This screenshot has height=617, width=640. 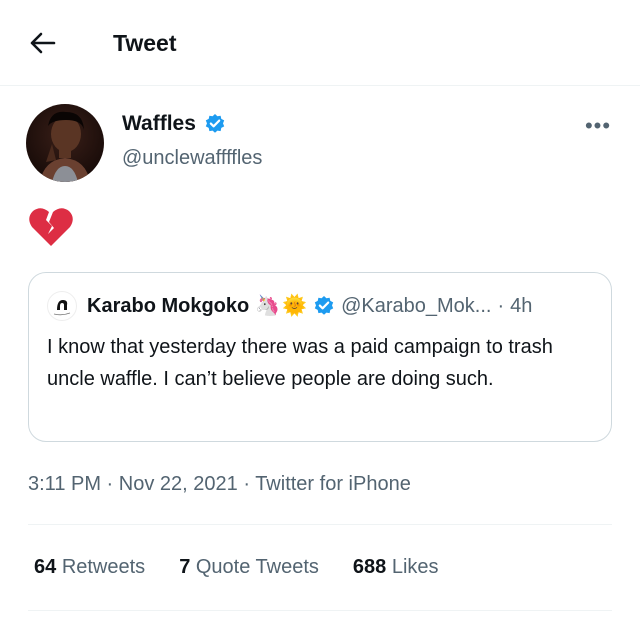 I want to click on quote-avatar-logo, so click(x=62, y=308).